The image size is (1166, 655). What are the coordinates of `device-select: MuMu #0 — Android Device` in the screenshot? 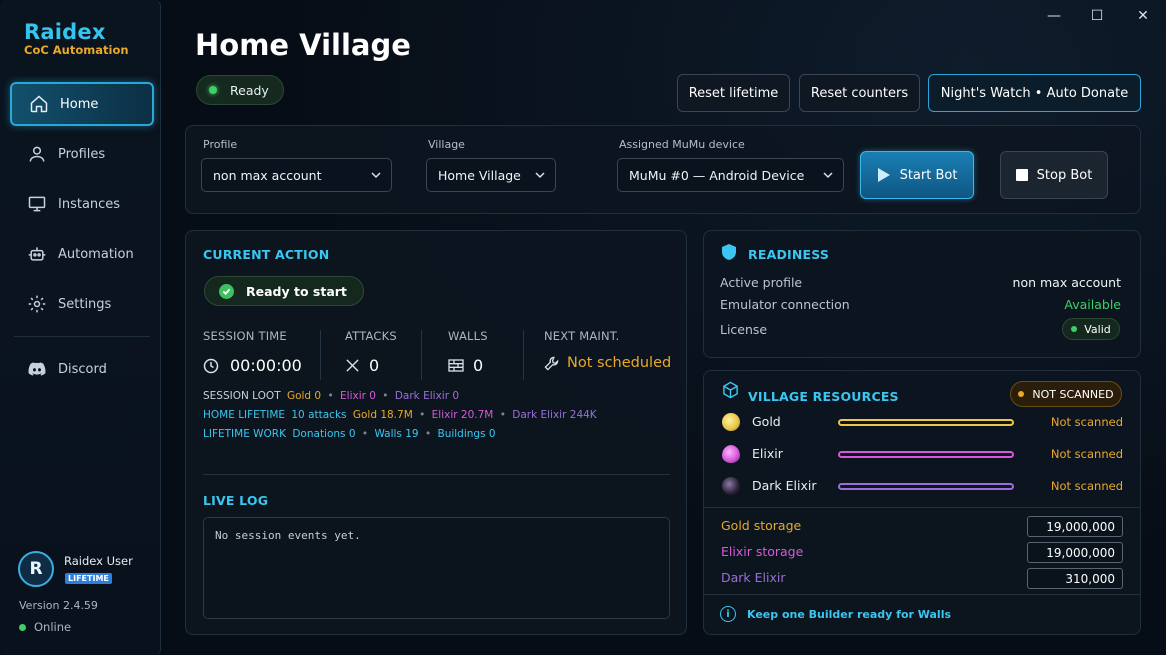 It's located at (730, 175).